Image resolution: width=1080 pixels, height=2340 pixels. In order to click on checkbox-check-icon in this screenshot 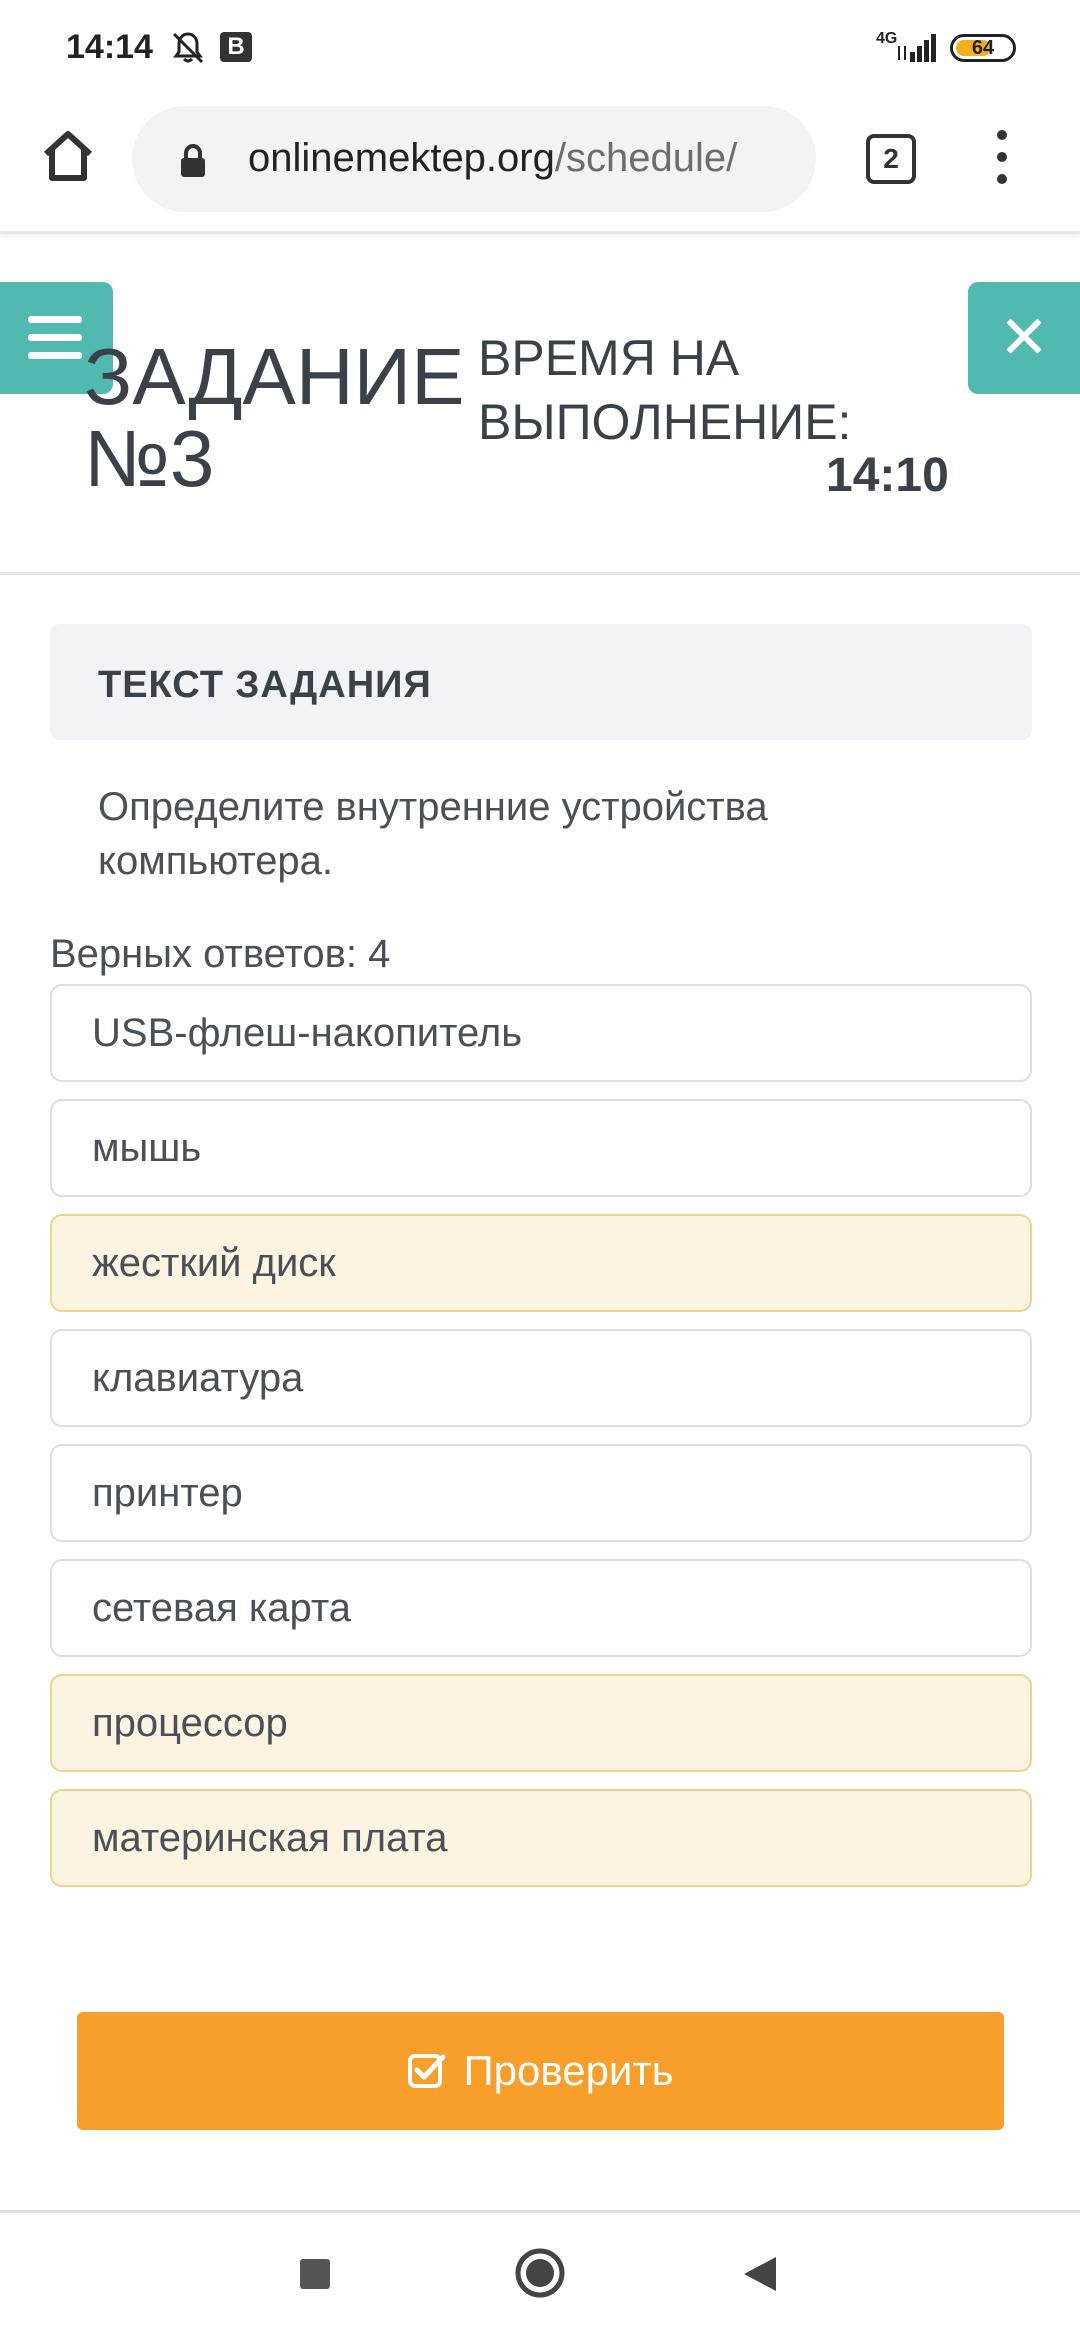, I will do `click(427, 2071)`.